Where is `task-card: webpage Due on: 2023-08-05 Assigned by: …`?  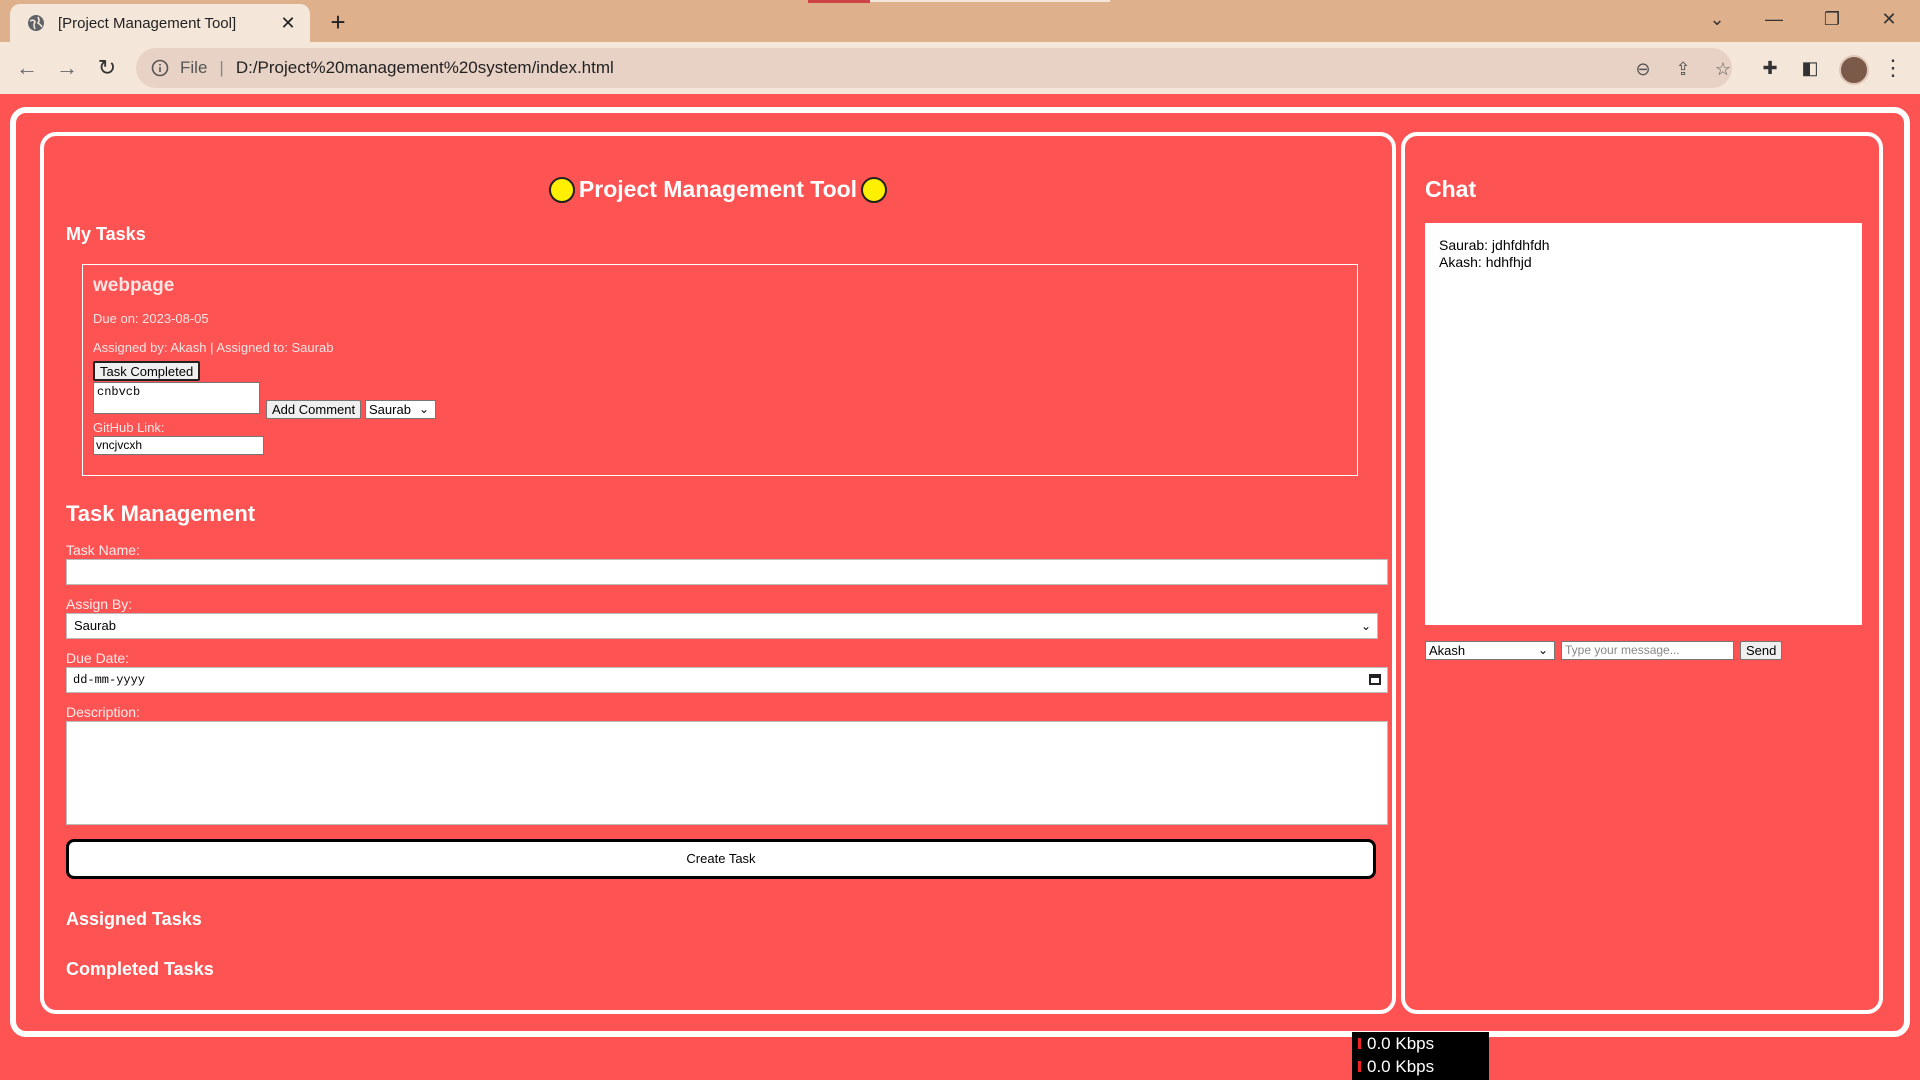
task-card: webpage Due on: 2023-08-05 Assigned by: … is located at coordinates (720, 370).